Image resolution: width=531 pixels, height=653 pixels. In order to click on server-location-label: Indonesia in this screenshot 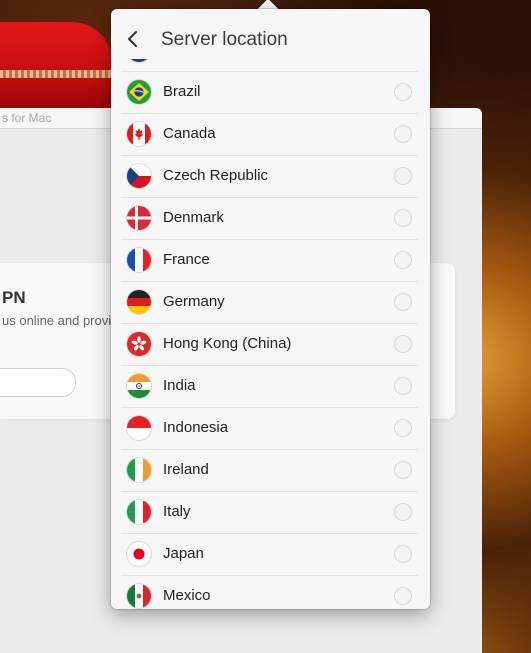, I will do `click(196, 427)`.